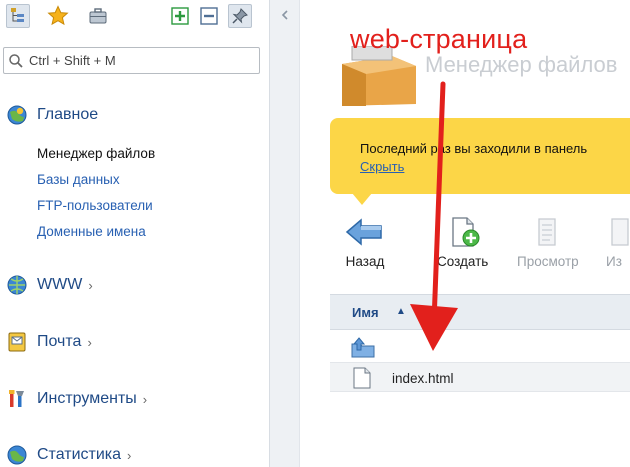 Image resolution: width=630 pixels, height=467 pixels. I want to click on search-box, so click(131, 60).